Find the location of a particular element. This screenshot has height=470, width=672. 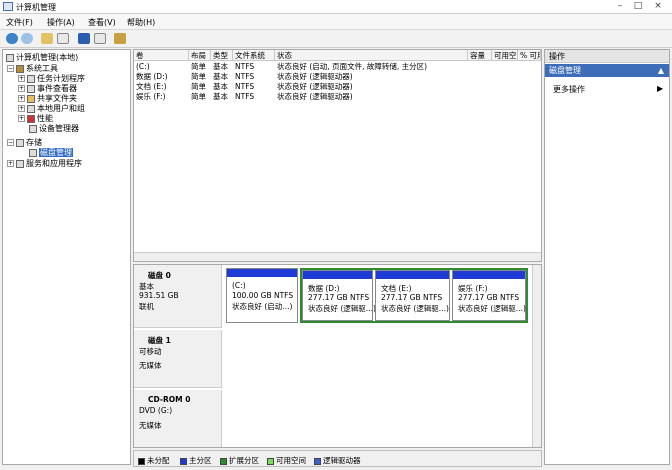

volume-row: 文档 (E:) 简单 基本 NTFS 状态良好 (逻辑驱动器) is located at coordinates (337, 87).